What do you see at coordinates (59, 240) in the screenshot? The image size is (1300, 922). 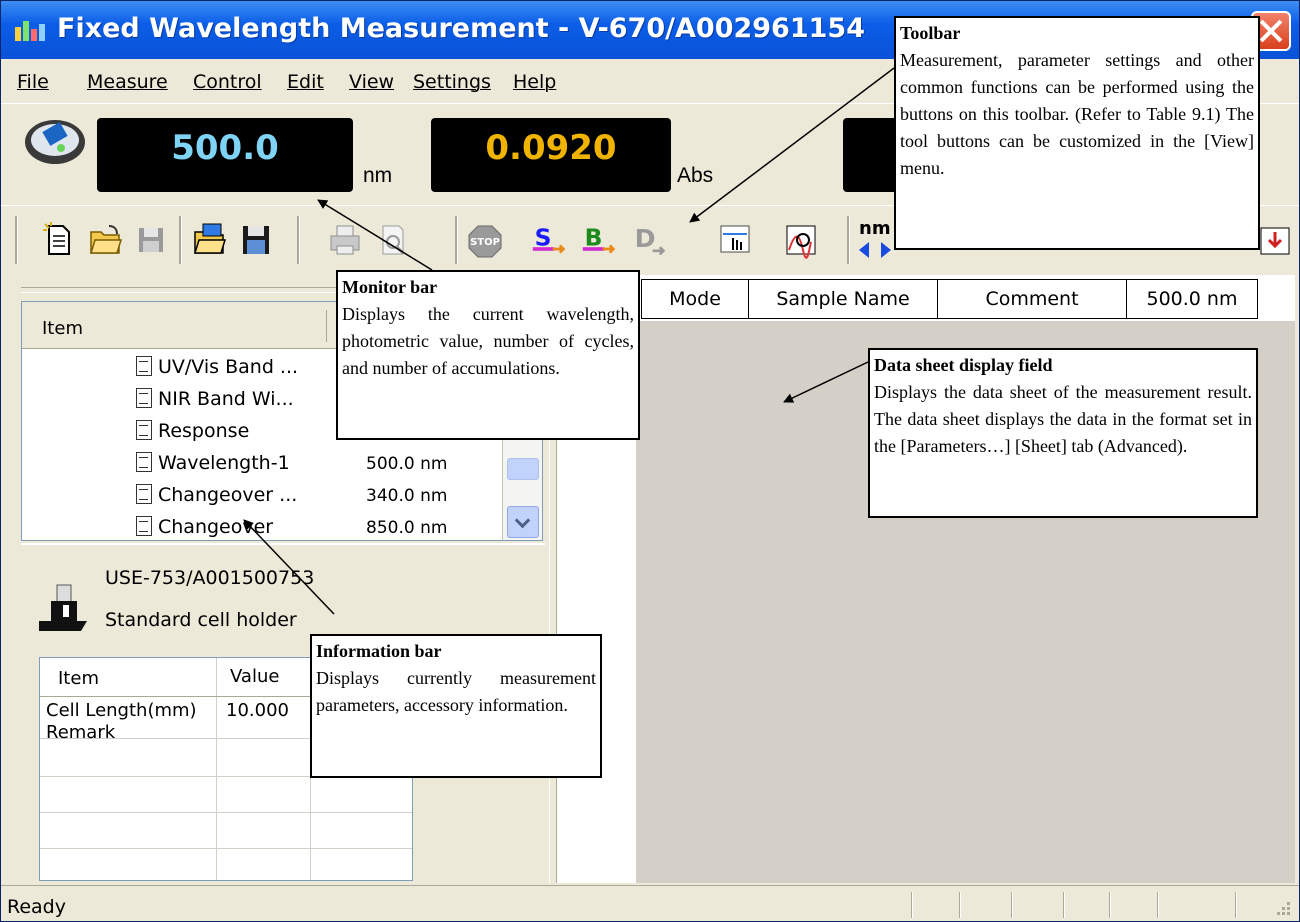 I see `new-file-icon` at bounding box center [59, 240].